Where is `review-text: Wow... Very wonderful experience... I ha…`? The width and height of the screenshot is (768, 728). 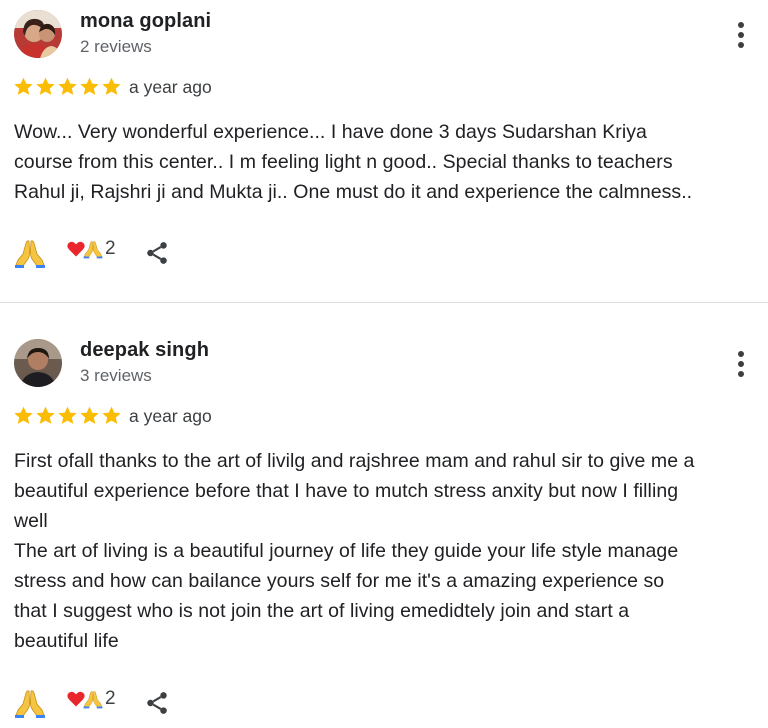
review-text: Wow... Very wonderful experience... I ha… is located at coordinates (353, 162).